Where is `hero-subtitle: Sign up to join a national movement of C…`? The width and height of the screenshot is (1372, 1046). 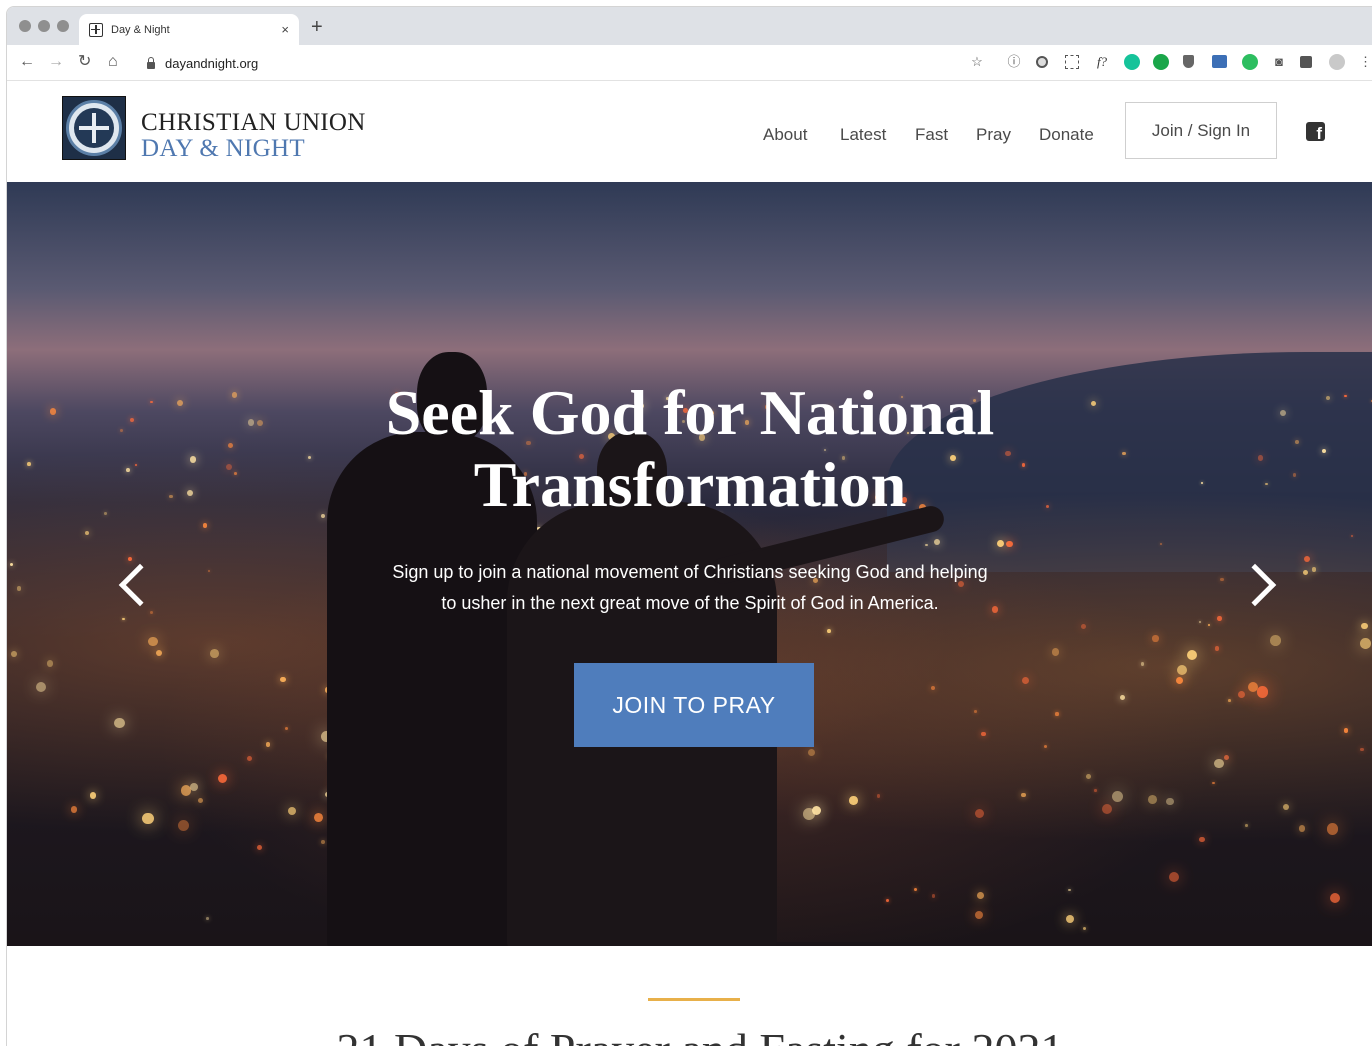 hero-subtitle: Sign up to join a national movement of C… is located at coordinates (690, 588).